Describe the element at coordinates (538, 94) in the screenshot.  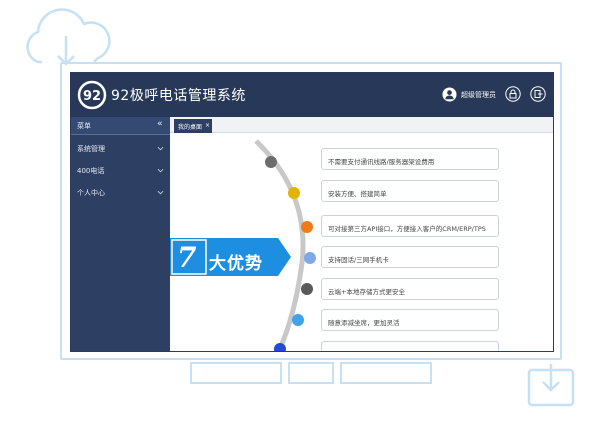
I see `logout-icon` at that location.